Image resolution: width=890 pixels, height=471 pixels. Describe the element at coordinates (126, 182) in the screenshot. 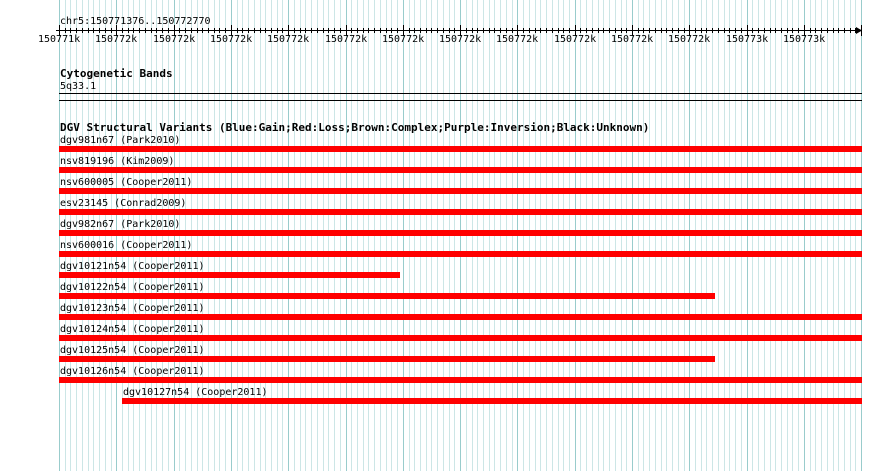

I see `dgv-feature-label: nsv600005 (Cooper2011)` at that location.